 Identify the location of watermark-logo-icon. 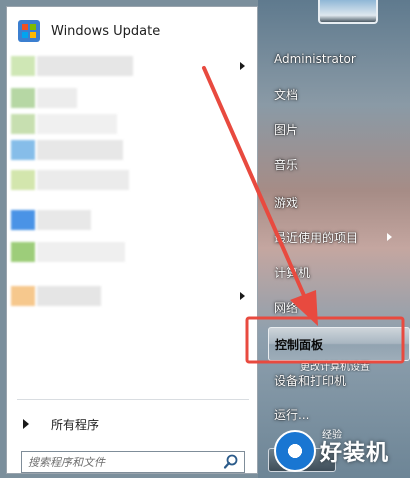
(295, 451).